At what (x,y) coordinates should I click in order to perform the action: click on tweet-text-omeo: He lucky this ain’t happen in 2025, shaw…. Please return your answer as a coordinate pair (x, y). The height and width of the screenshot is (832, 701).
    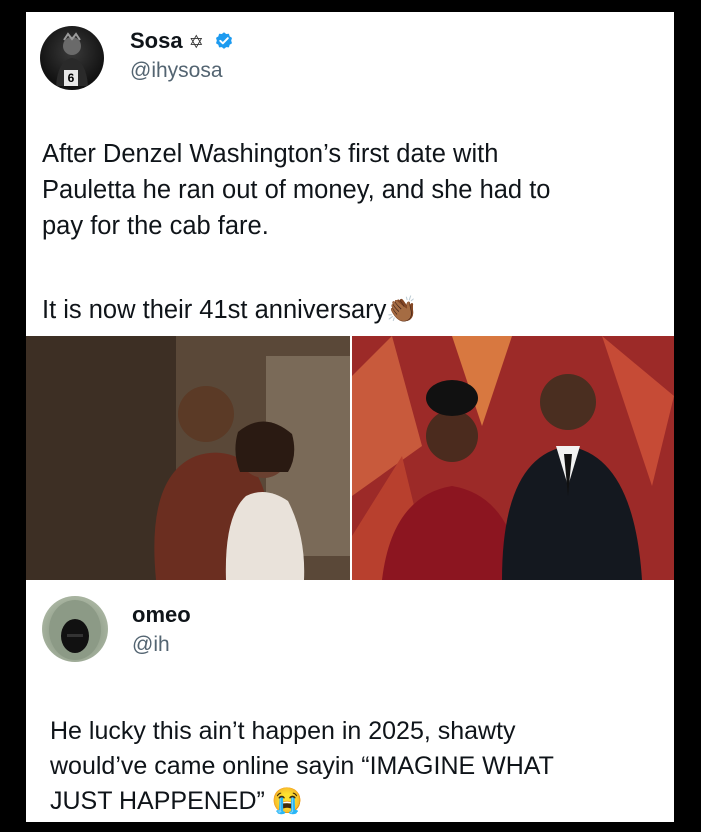
    Looking at the image, I should click on (302, 766).